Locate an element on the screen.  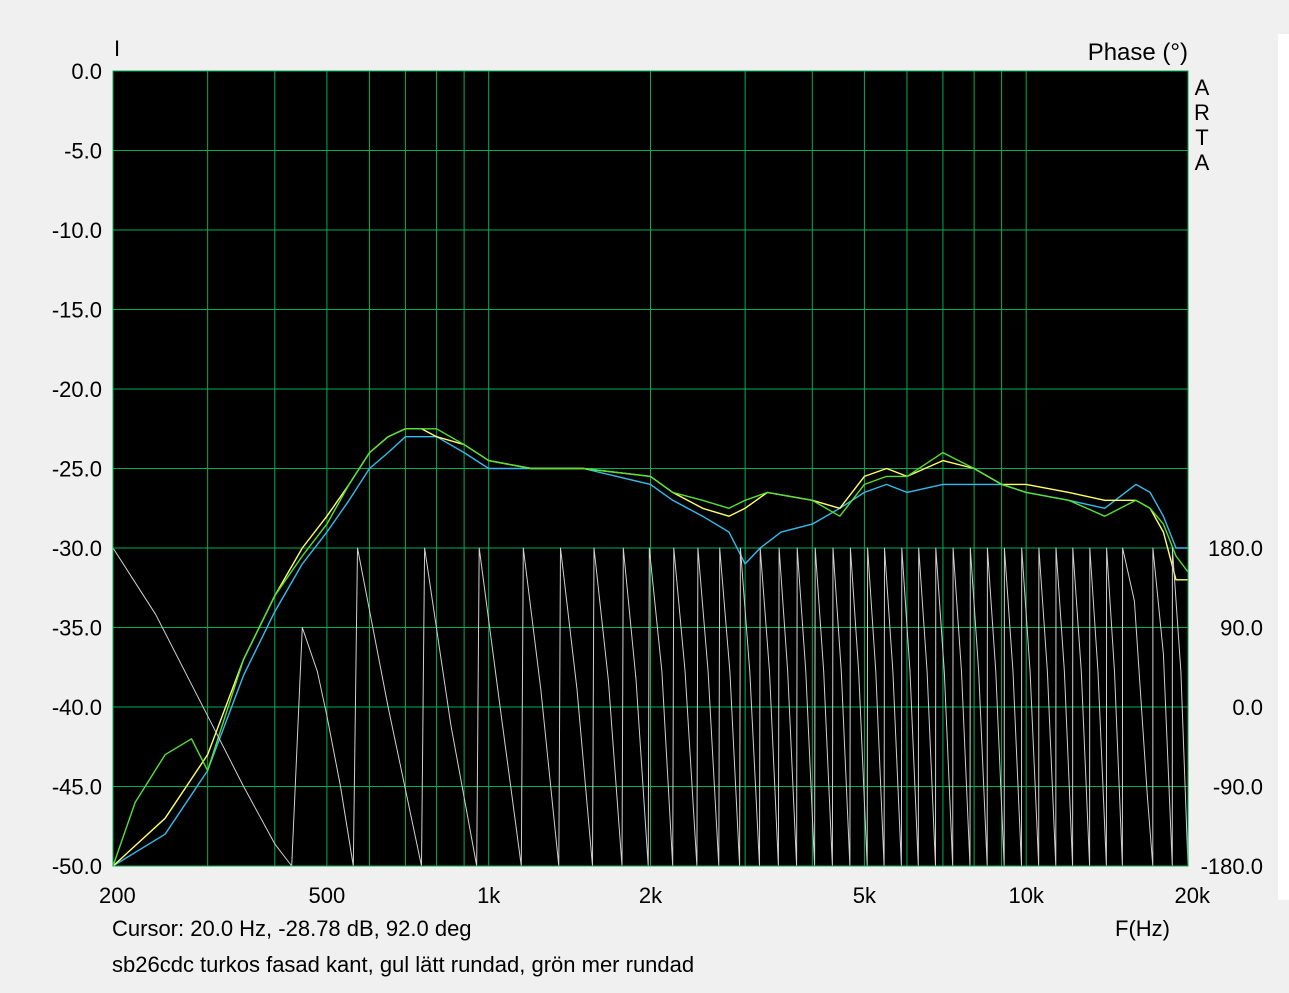
y-tick-label: -20.0 is located at coordinates (77, 389).